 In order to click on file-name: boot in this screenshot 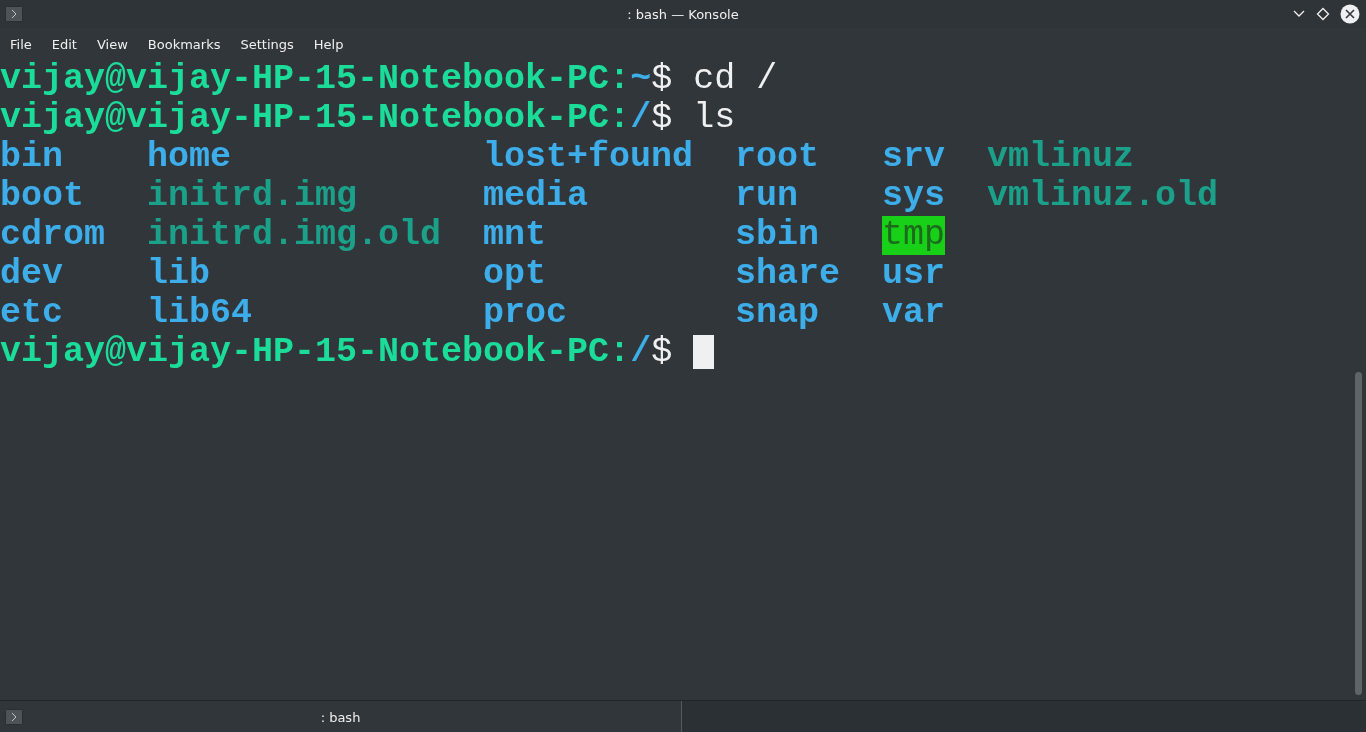, I will do `click(42, 196)`.